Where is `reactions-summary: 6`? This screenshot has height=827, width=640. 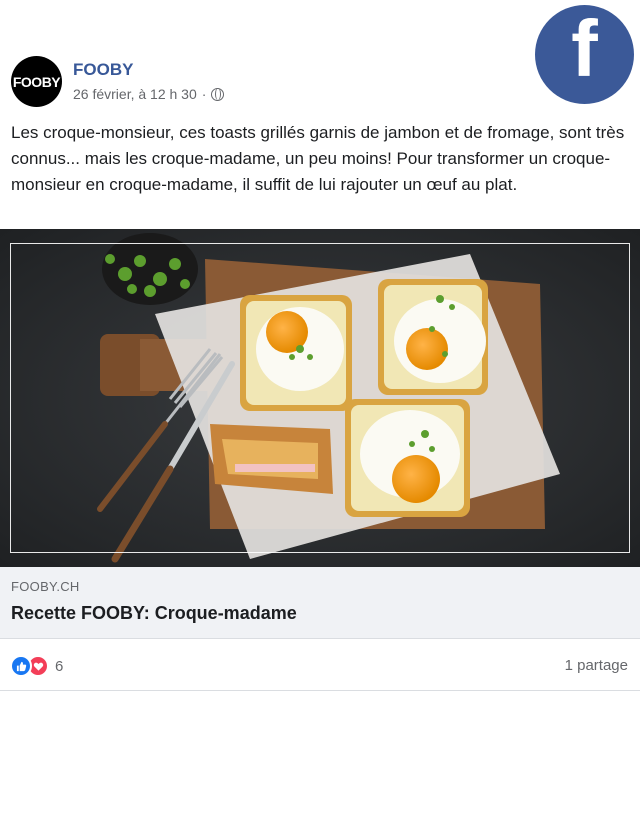 reactions-summary: 6 is located at coordinates (36, 666).